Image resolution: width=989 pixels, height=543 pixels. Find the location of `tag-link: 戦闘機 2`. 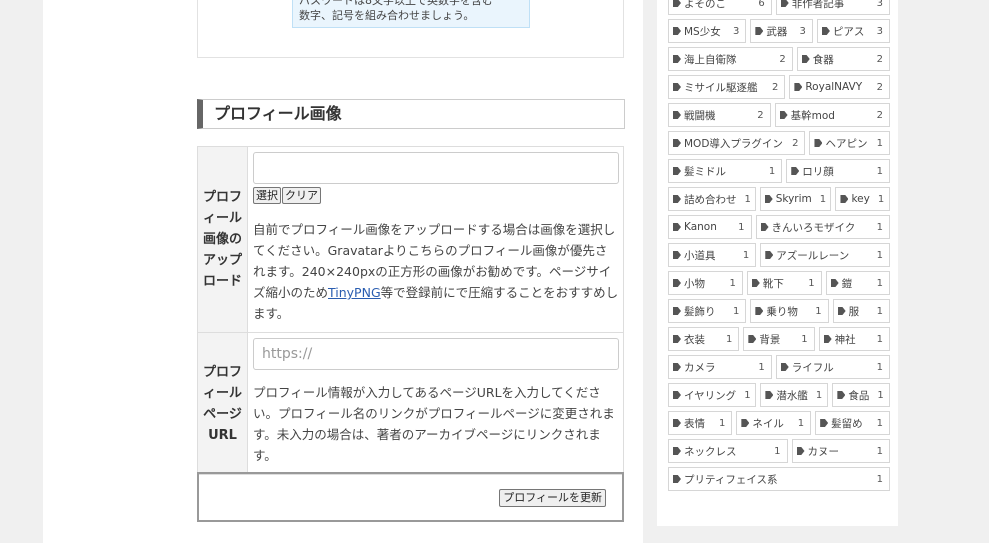

tag-link: 戦闘機 2 is located at coordinates (719, 115).